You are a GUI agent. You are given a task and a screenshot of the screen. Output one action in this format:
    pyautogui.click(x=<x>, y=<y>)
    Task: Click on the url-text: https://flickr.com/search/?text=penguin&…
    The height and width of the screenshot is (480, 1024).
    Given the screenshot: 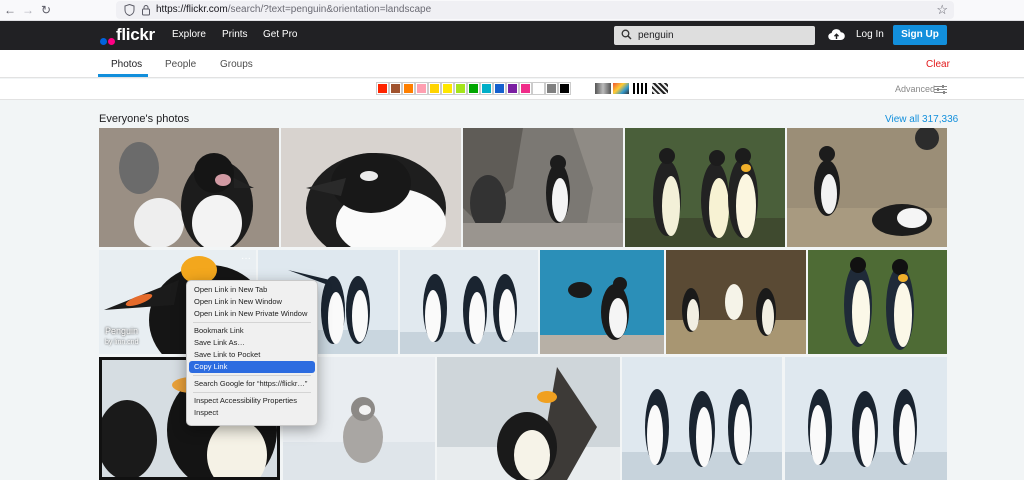 What is the action you would take?
    pyautogui.click(x=294, y=9)
    